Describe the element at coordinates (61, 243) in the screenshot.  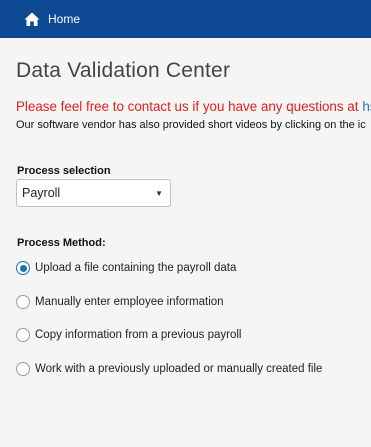
I see `process-method-label: Process Method:` at that location.